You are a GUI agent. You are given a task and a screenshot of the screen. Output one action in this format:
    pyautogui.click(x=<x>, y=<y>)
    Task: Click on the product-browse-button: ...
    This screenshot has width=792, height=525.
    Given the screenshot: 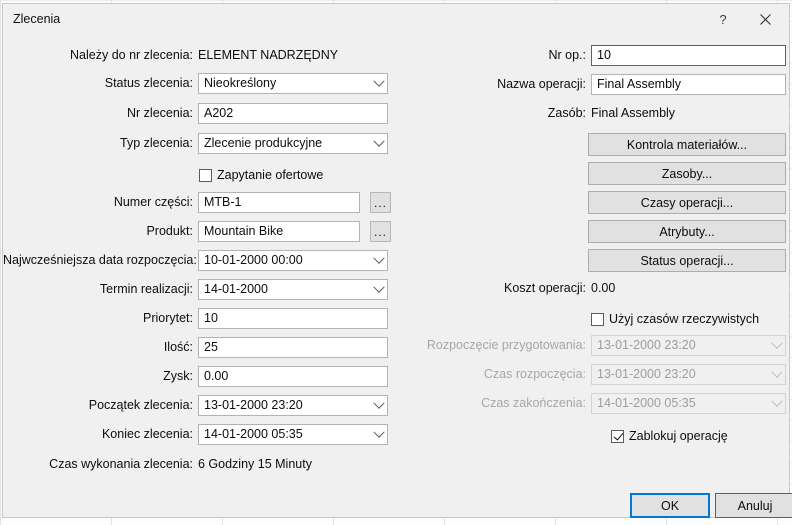 What is the action you would take?
    pyautogui.click(x=380, y=231)
    